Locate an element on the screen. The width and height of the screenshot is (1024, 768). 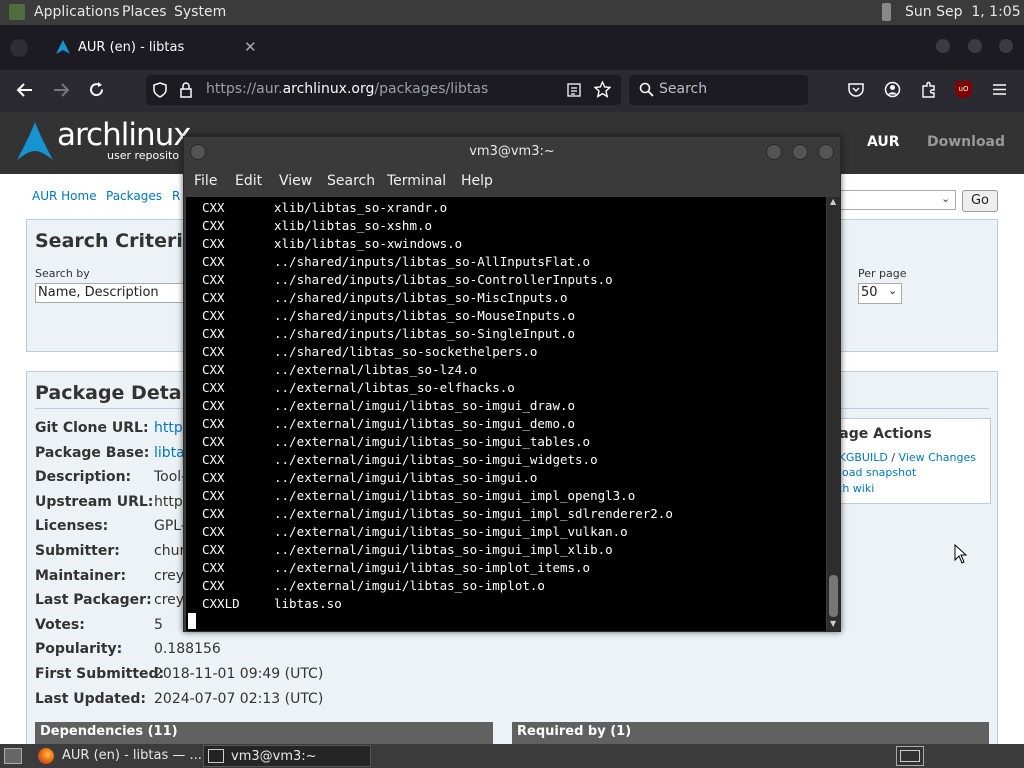
detail-label: Package Base: is located at coordinates (92, 452).